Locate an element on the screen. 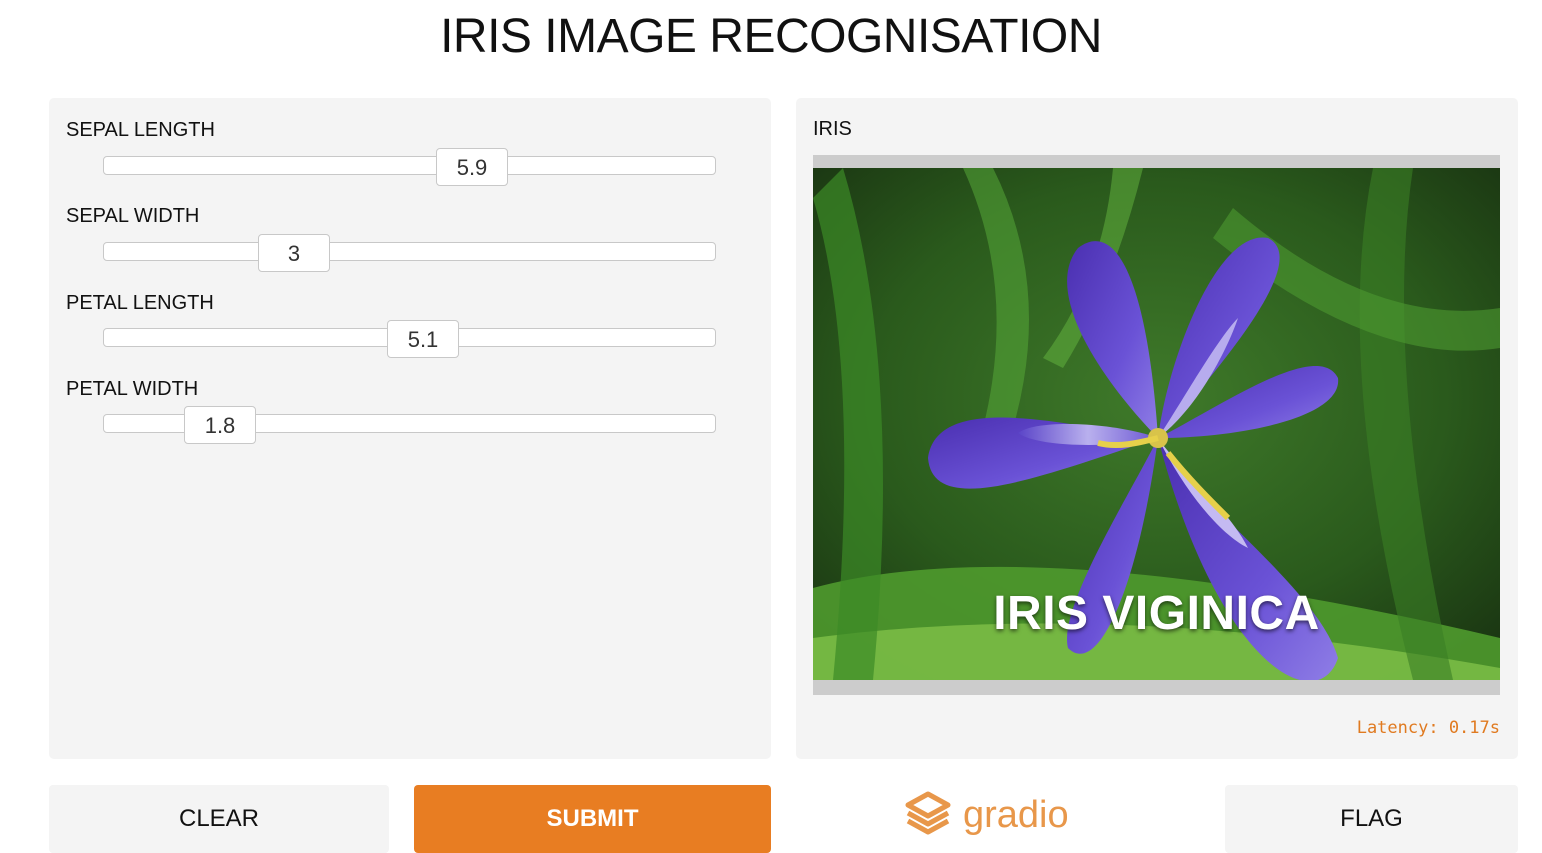 Image resolution: width=1542 pixels, height=853 pixels. gradio-logo-icon is located at coordinates (928, 815).